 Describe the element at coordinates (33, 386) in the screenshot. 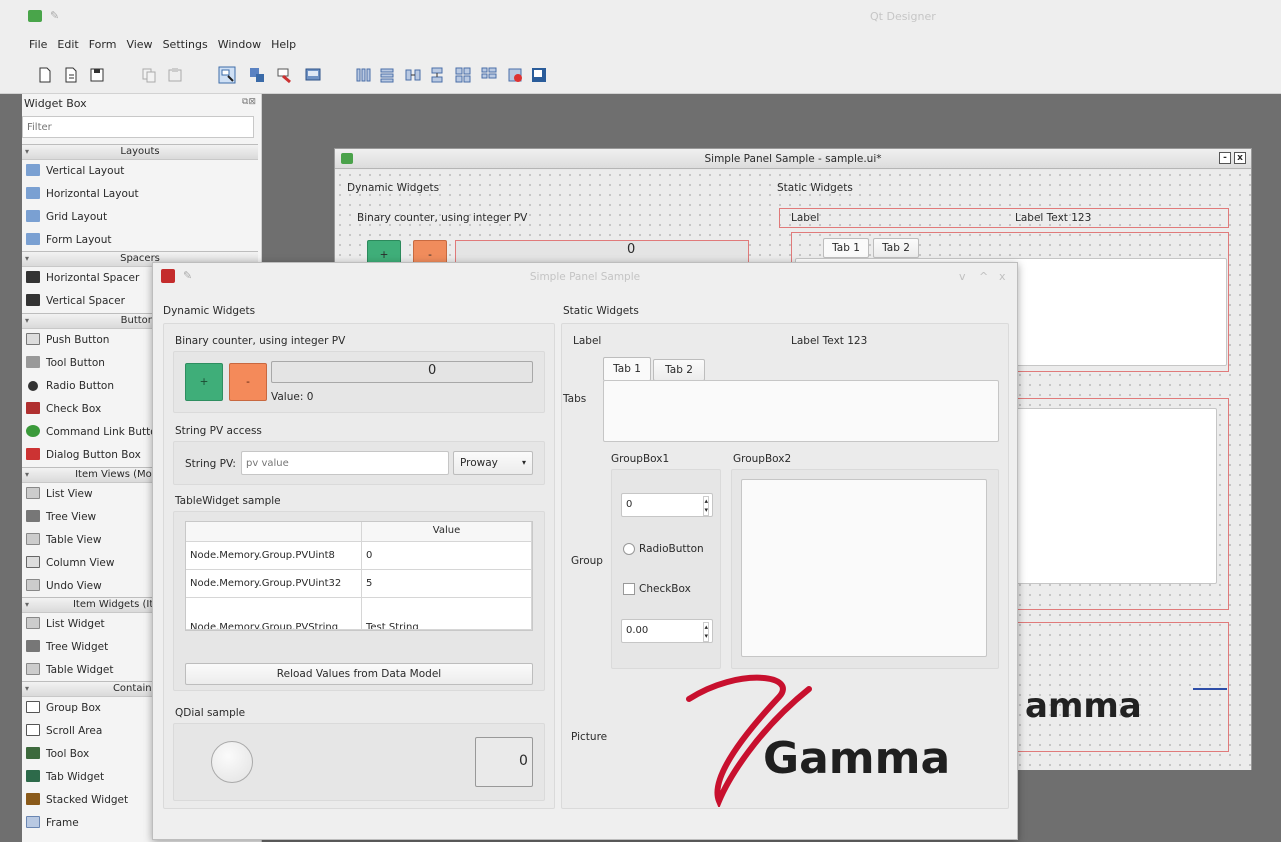

I see `radio-button-icon` at that location.